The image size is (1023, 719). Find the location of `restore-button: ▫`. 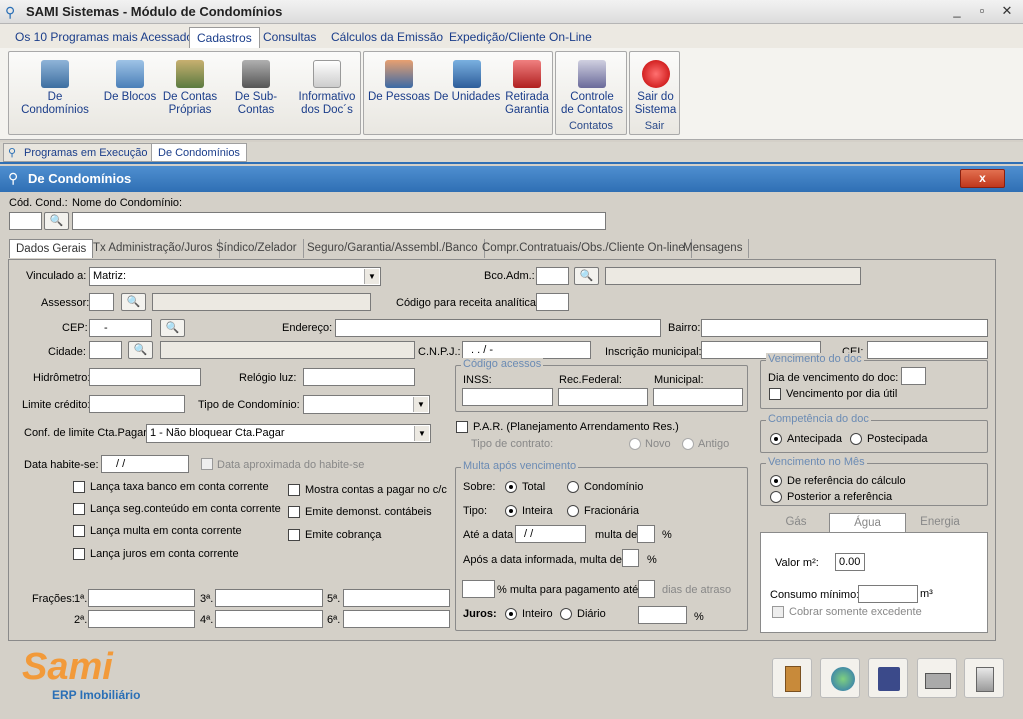

restore-button: ▫ is located at coordinates (982, 11).